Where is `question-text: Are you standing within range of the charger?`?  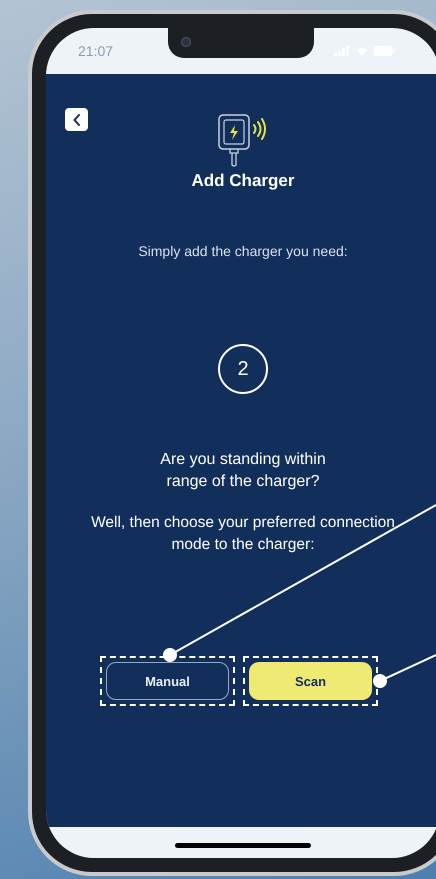
question-text: Are you standing within range of the charger? is located at coordinates (243, 471).